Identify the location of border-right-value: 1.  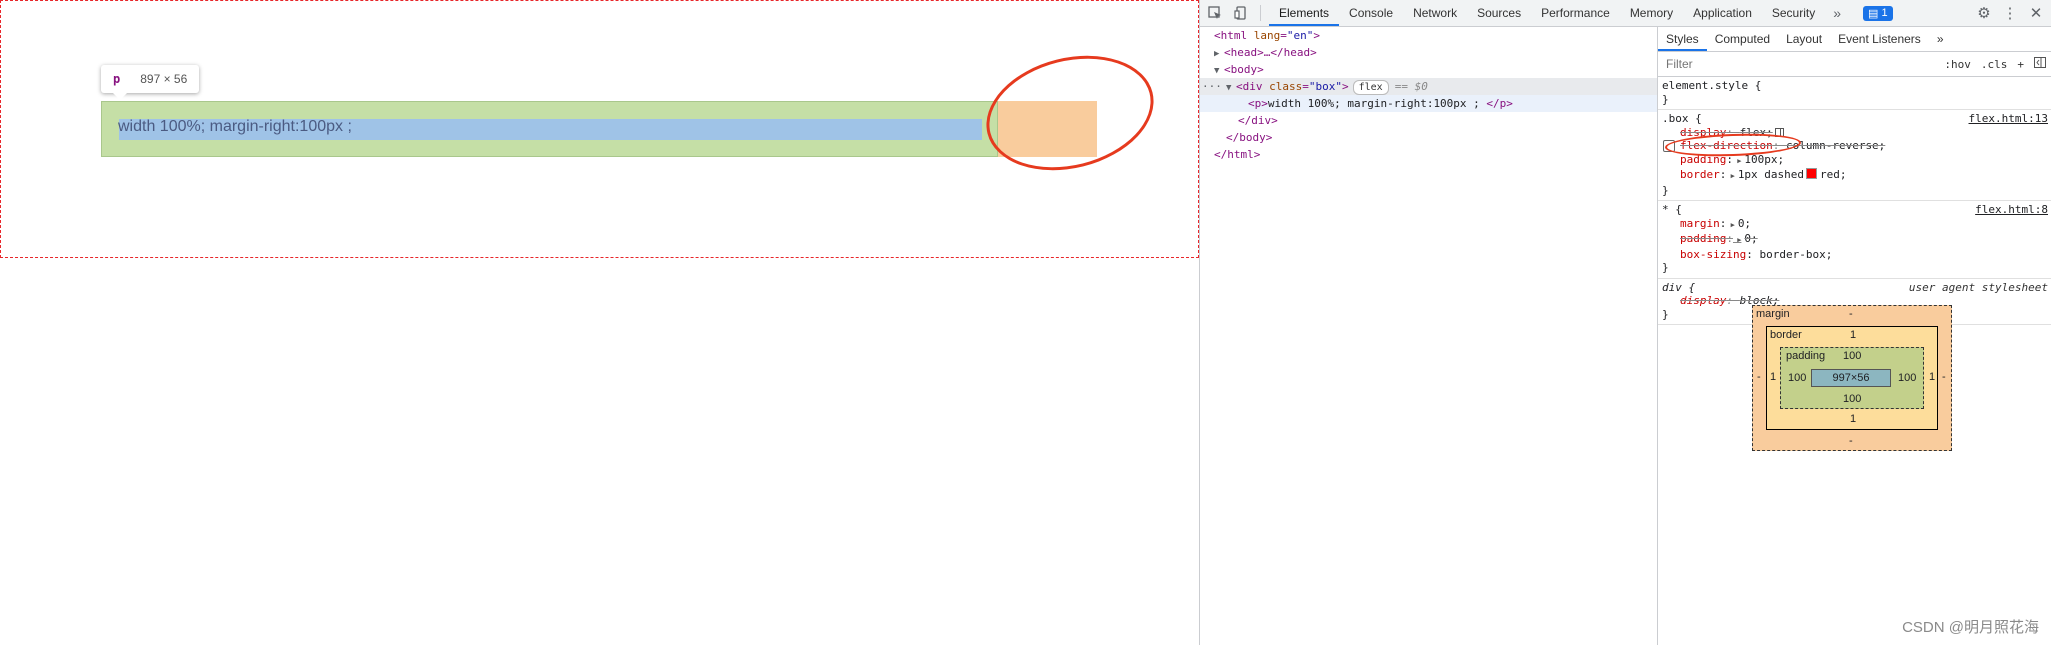
(1932, 377).